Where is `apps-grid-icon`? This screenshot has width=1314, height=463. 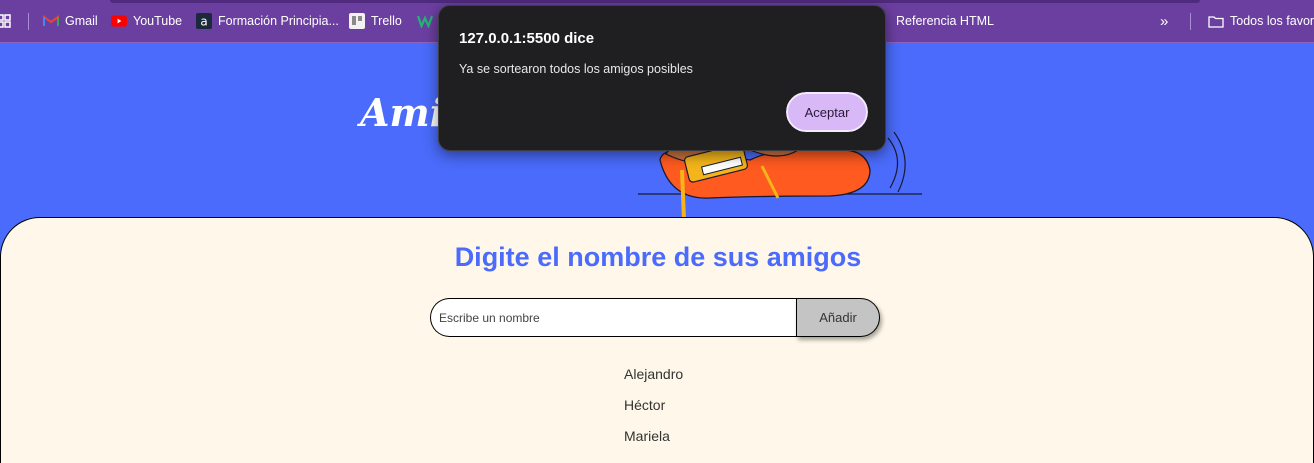 apps-grid-icon is located at coordinates (6, 21).